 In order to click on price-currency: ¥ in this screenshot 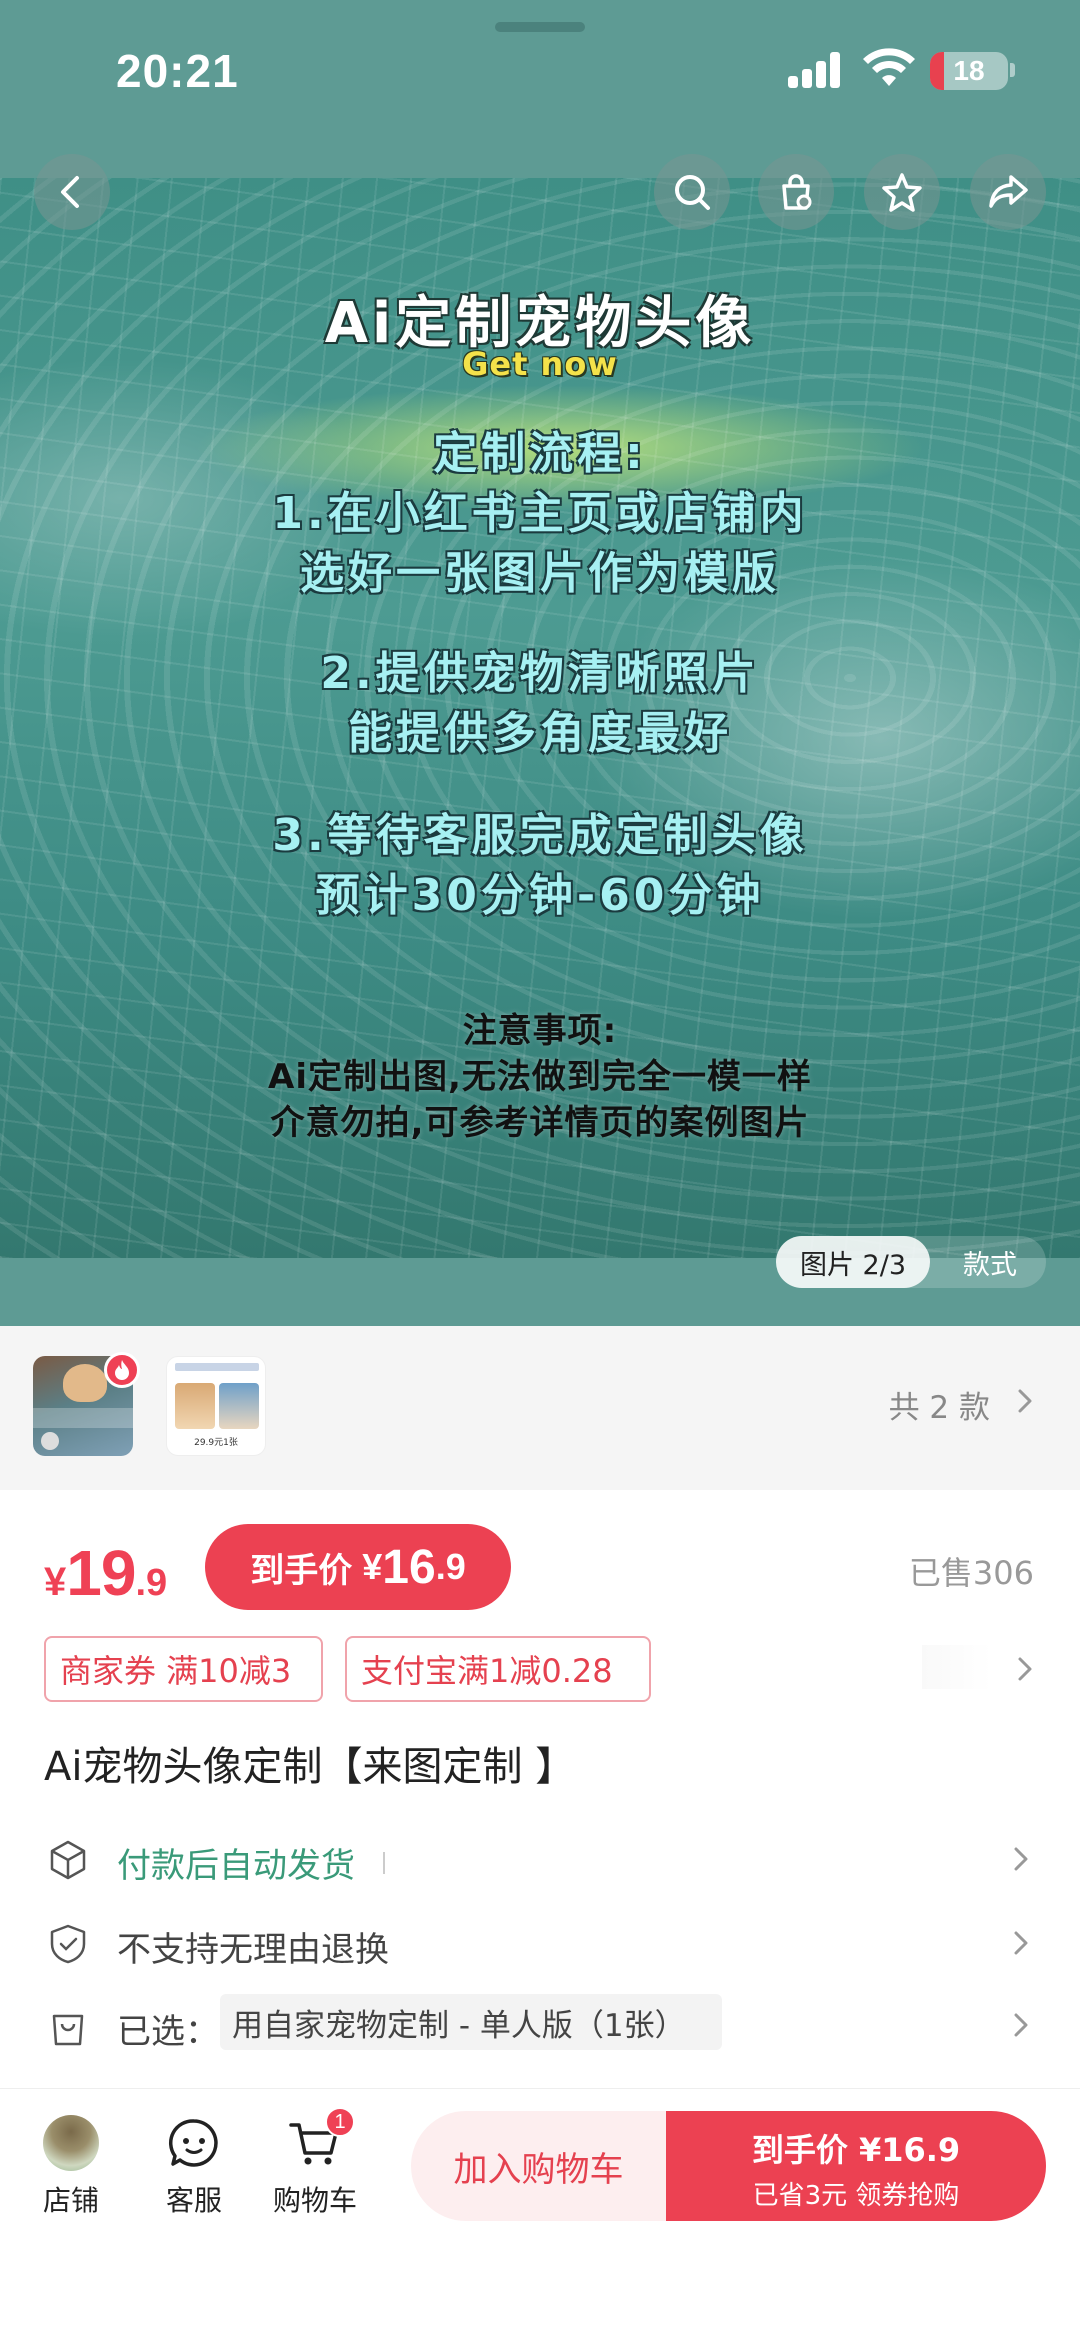, I will do `click(55, 1582)`.